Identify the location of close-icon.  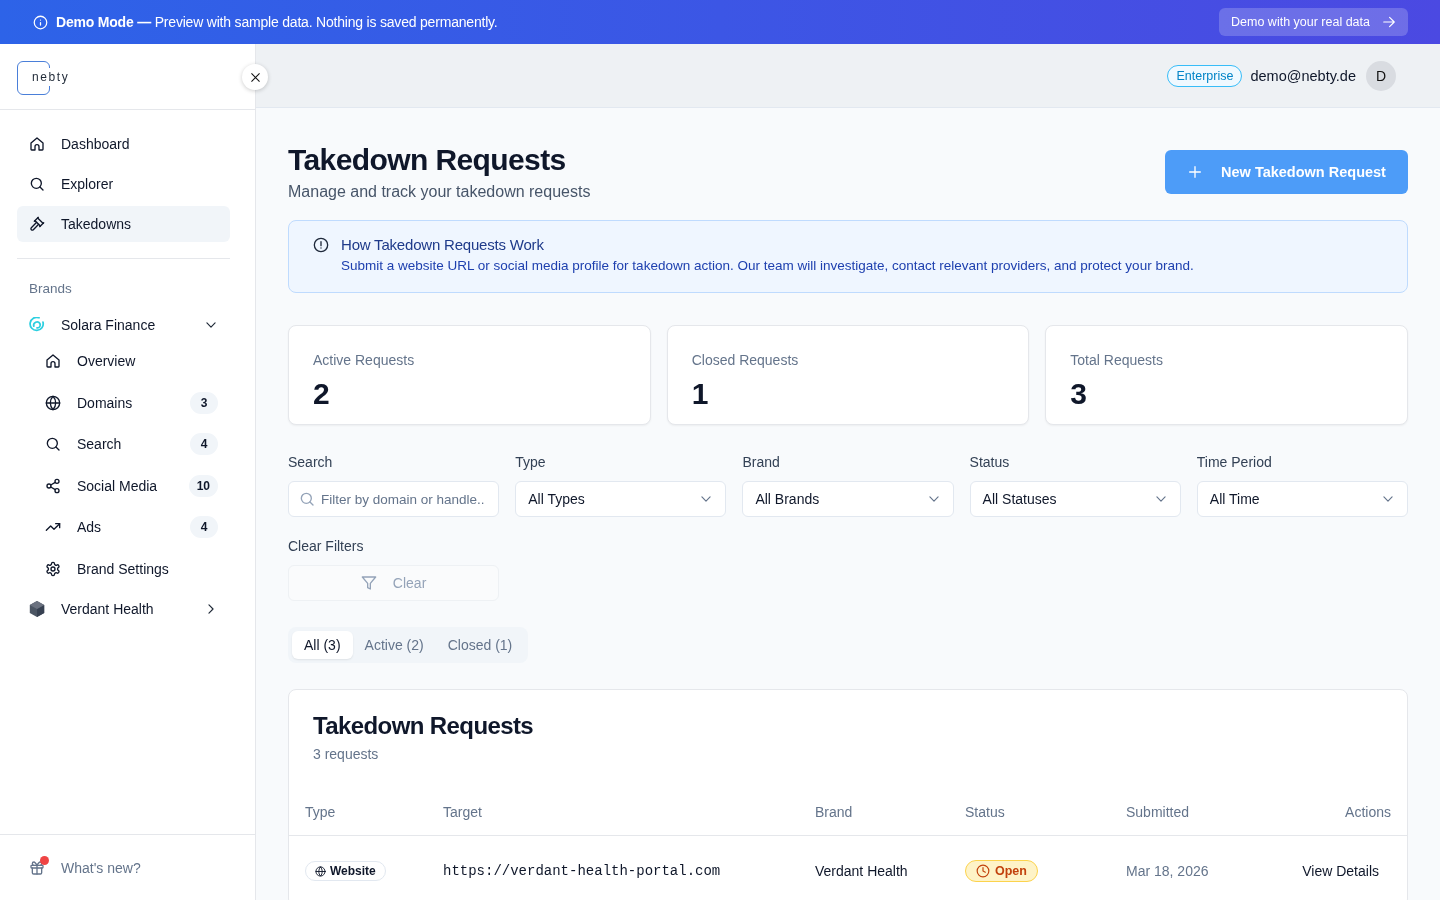
(255, 77).